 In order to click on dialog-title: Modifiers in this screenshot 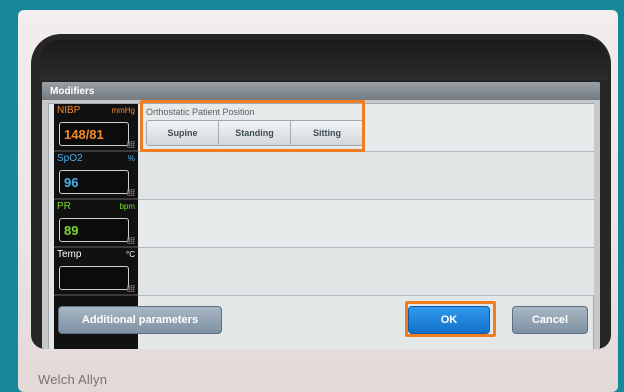, I will do `click(321, 91)`.